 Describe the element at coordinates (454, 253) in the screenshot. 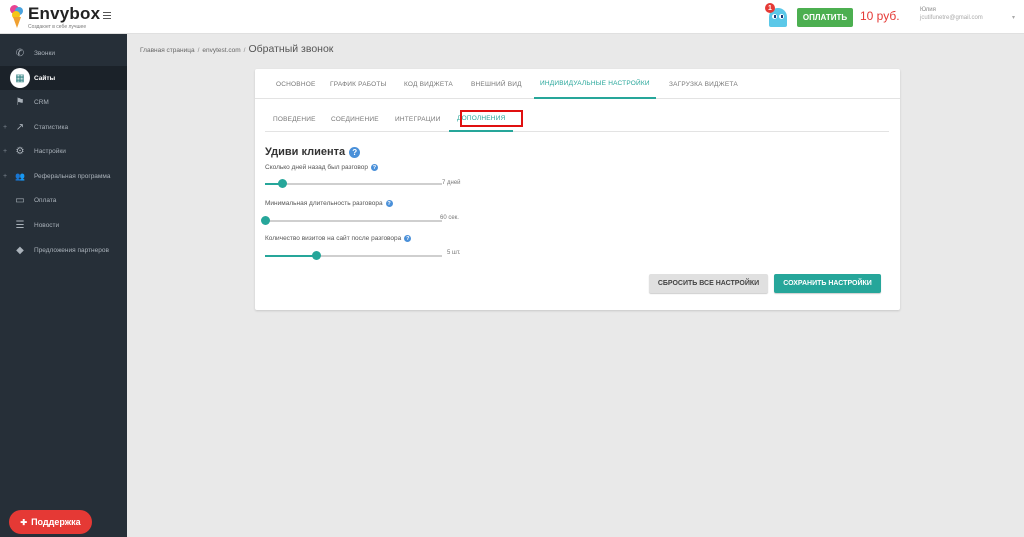

I see `visits-value: 5 шт.` at that location.